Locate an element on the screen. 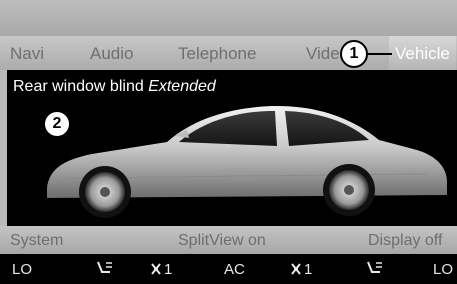 The height and width of the screenshot is (284, 457). left-fan-speed: 1 is located at coordinates (168, 269).